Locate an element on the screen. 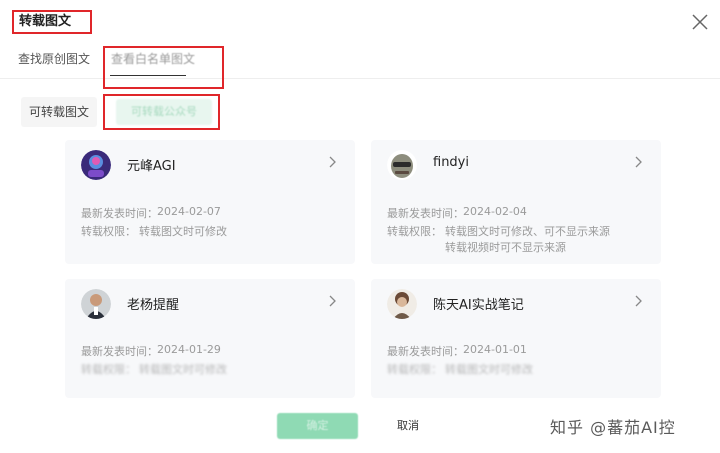 Image resolution: width=720 pixels, height=453 pixels. tab-bar: 查找原创图文 查看白名单图文 is located at coordinates (360, 66).